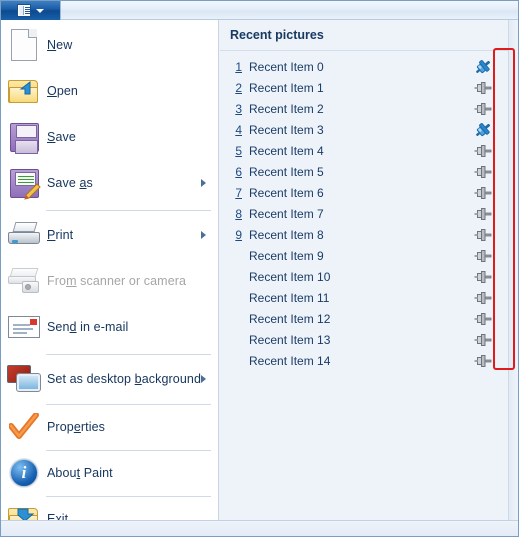  Describe the element at coordinates (70, 183) in the screenshot. I see `menu-item-save-as-label: Save as` at that location.